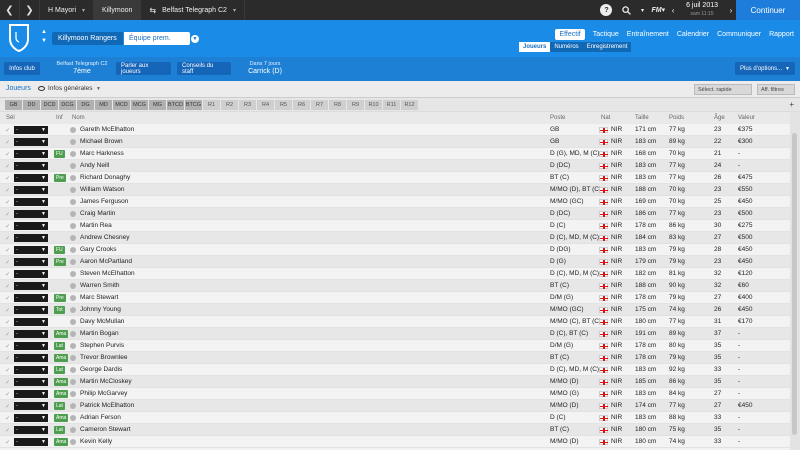  What do you see at coordinates (96, 441) in the screenshot?
I see `player-name: Kevin Kelly` at bounding box center [96, 441].